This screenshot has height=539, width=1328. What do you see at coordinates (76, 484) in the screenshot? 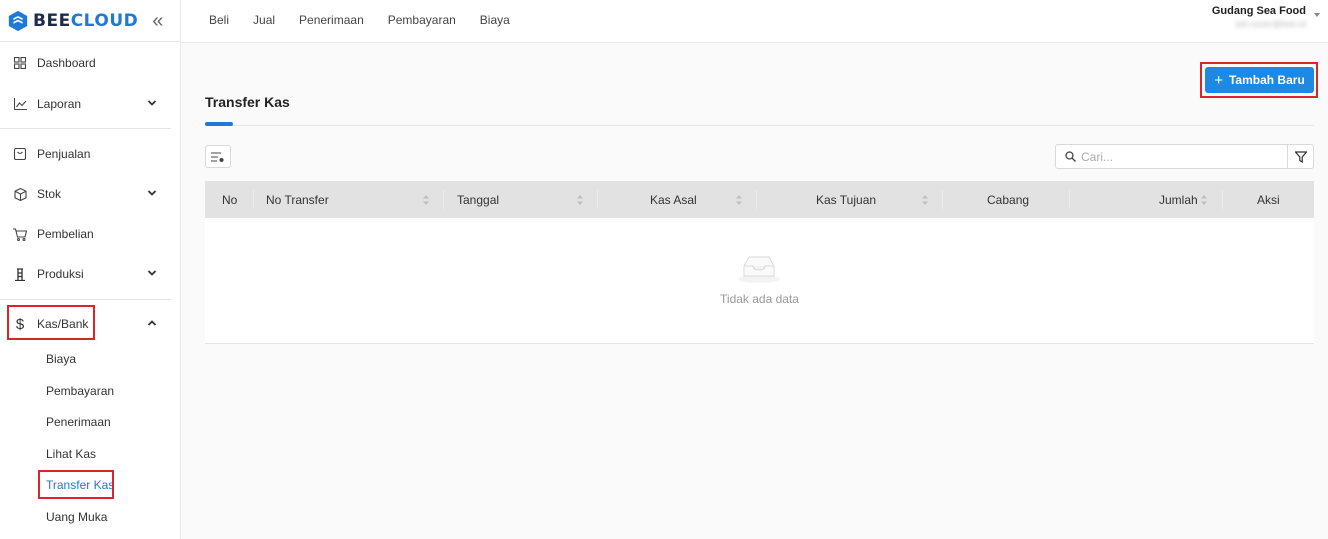
I see `highlight-transfer-kas` at bounding box center [76, 484].